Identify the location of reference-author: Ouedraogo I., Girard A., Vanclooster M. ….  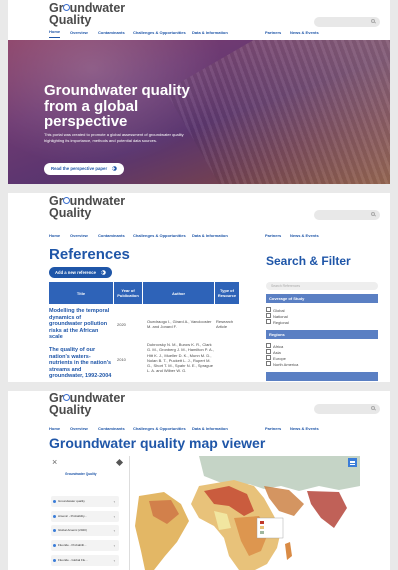
(179, 324).